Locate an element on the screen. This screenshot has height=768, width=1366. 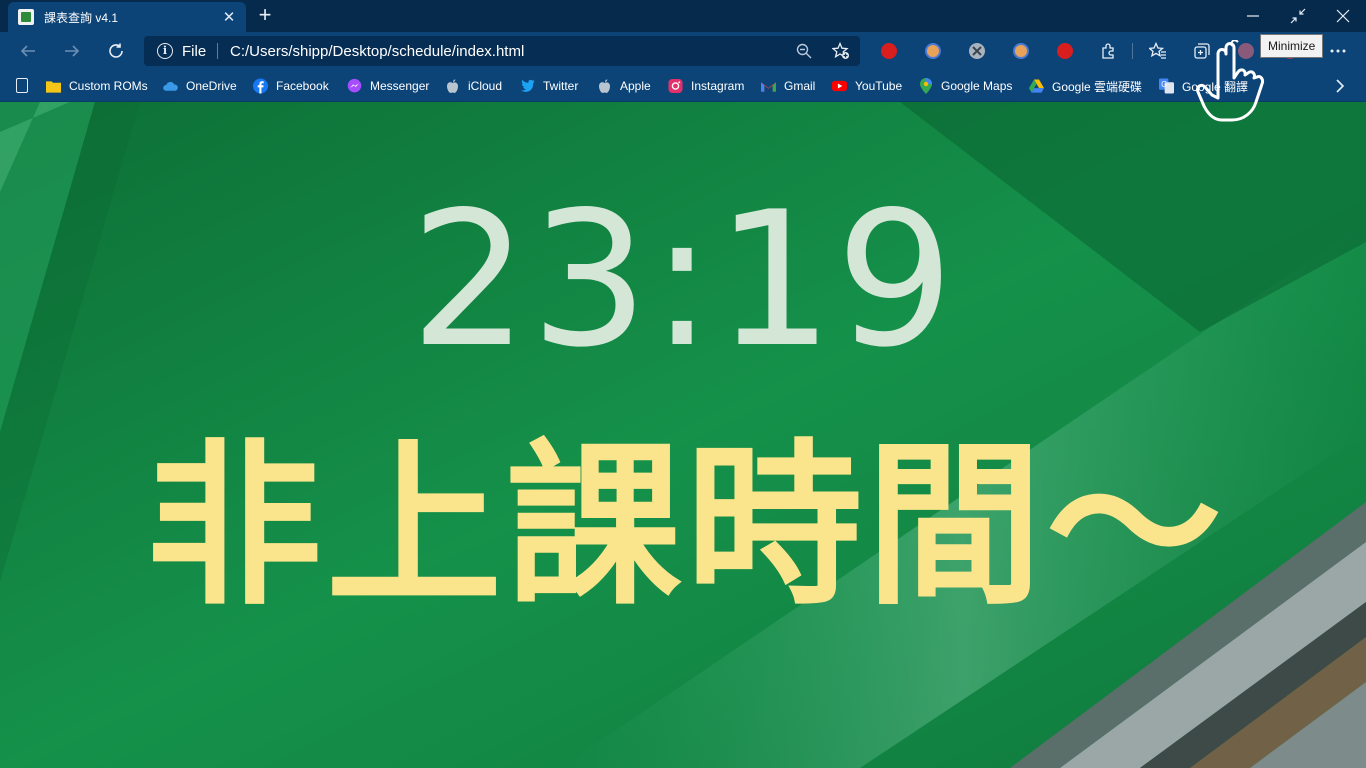
stop-hand-extension is located at coordinates (889, 51).